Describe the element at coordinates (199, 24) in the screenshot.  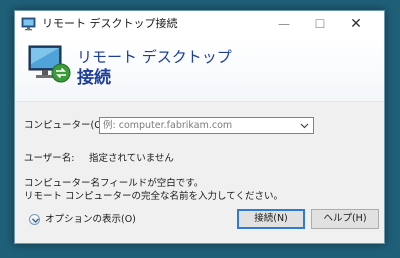
I see `title-bar: リモート デスクトップ接続 — ☐ ✕` at that location.